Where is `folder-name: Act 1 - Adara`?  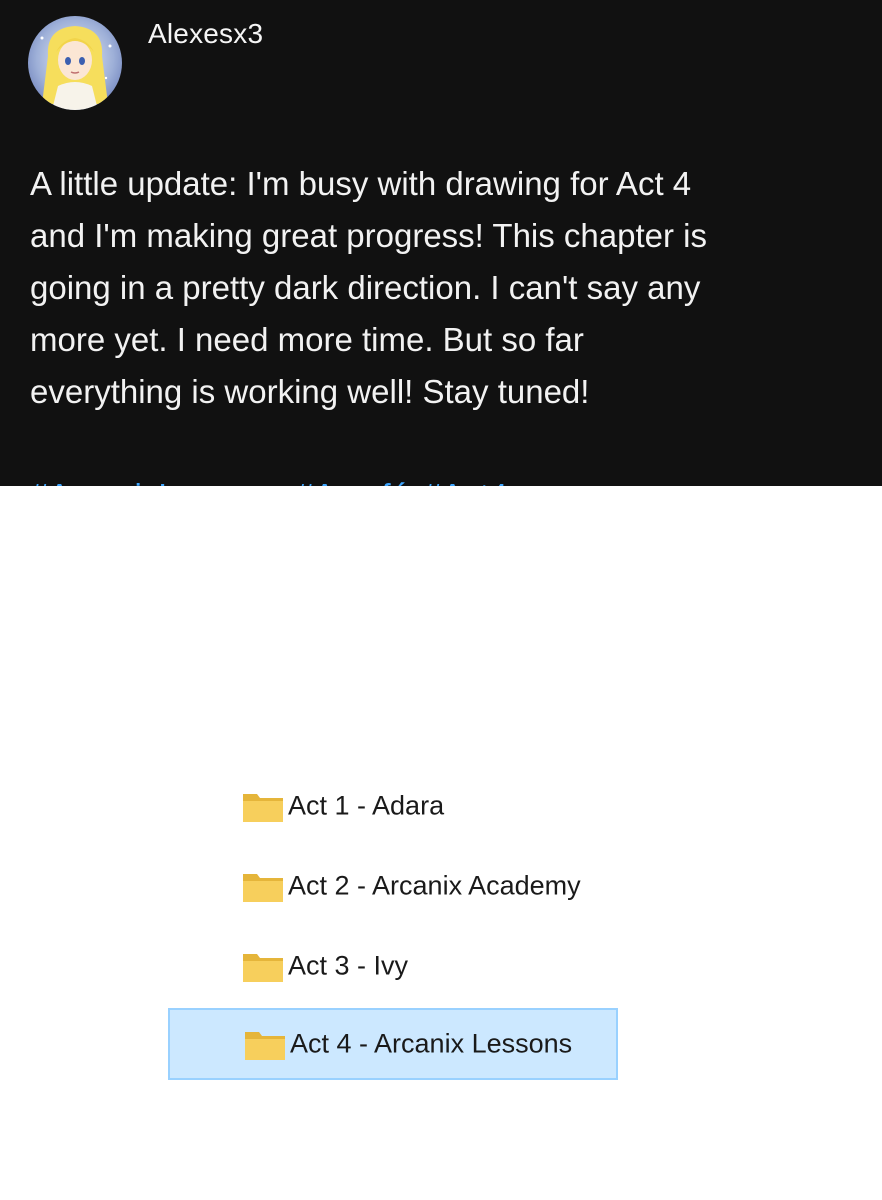
folder-name: Act 1 - Adara is located at coordinates (366, 805).